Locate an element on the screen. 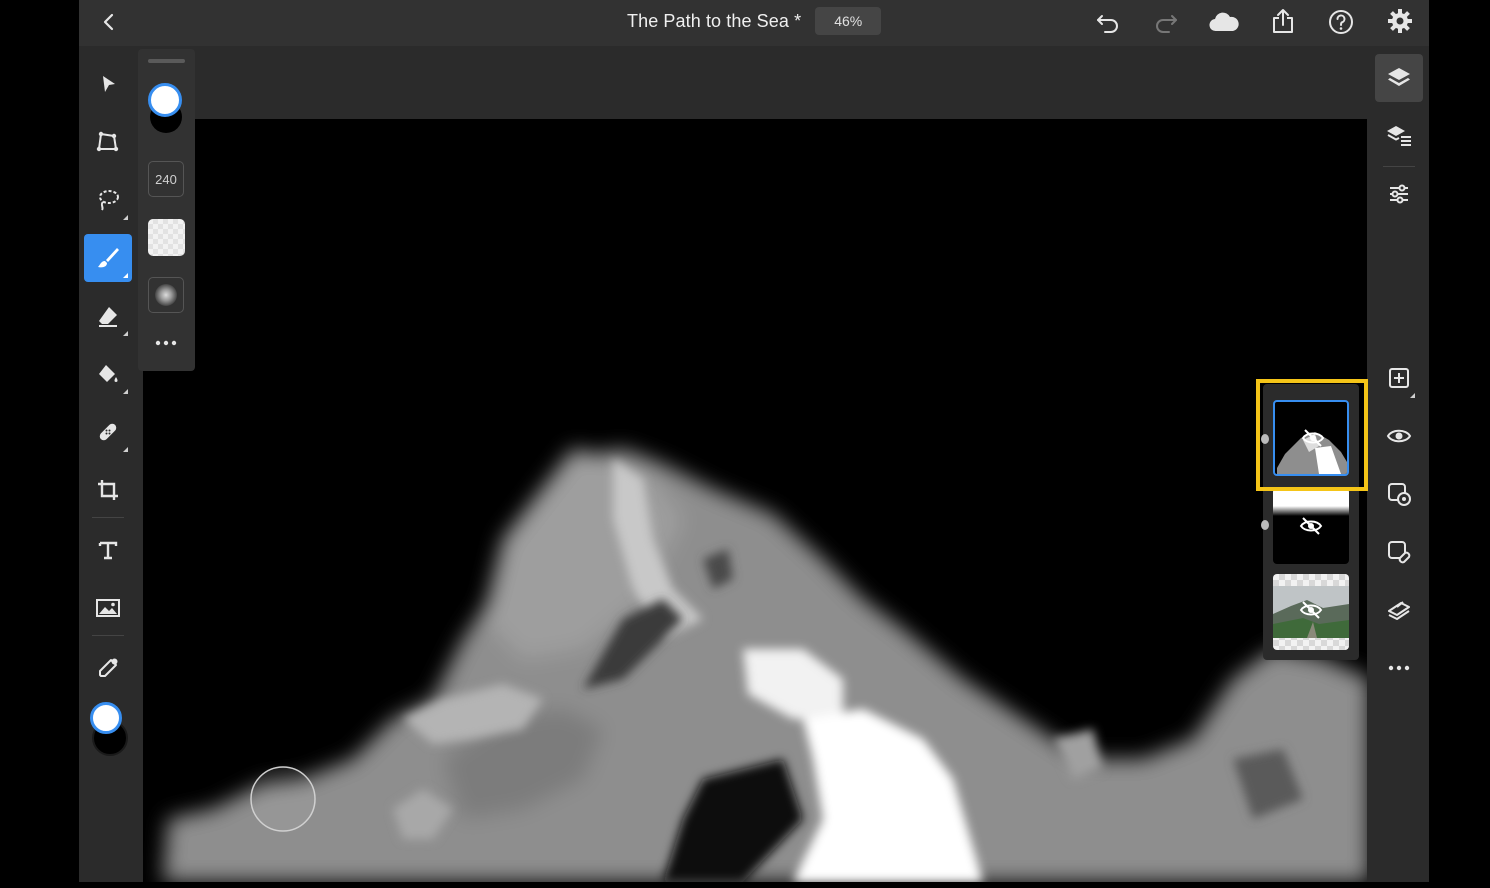 The height and width of the screenshot is (888, 1490). layer-link-dot is located at coordinates (1265, 525).